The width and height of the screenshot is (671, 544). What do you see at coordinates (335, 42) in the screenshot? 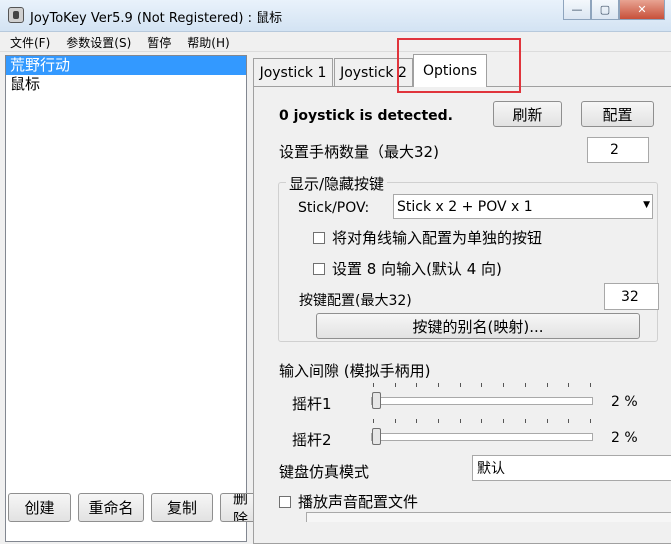
I see `menu-bar: 文件(F) 参数设置(S) 暂停 帮助(H)` at bounding box center [335, 42].